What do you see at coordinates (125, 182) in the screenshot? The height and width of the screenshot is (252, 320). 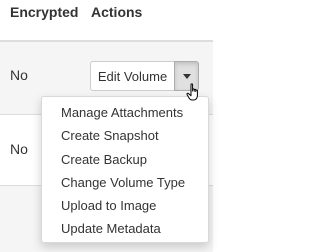 I see `menu-item-change-volume-type: Change Volume Type` at bounding box center [125, 182].